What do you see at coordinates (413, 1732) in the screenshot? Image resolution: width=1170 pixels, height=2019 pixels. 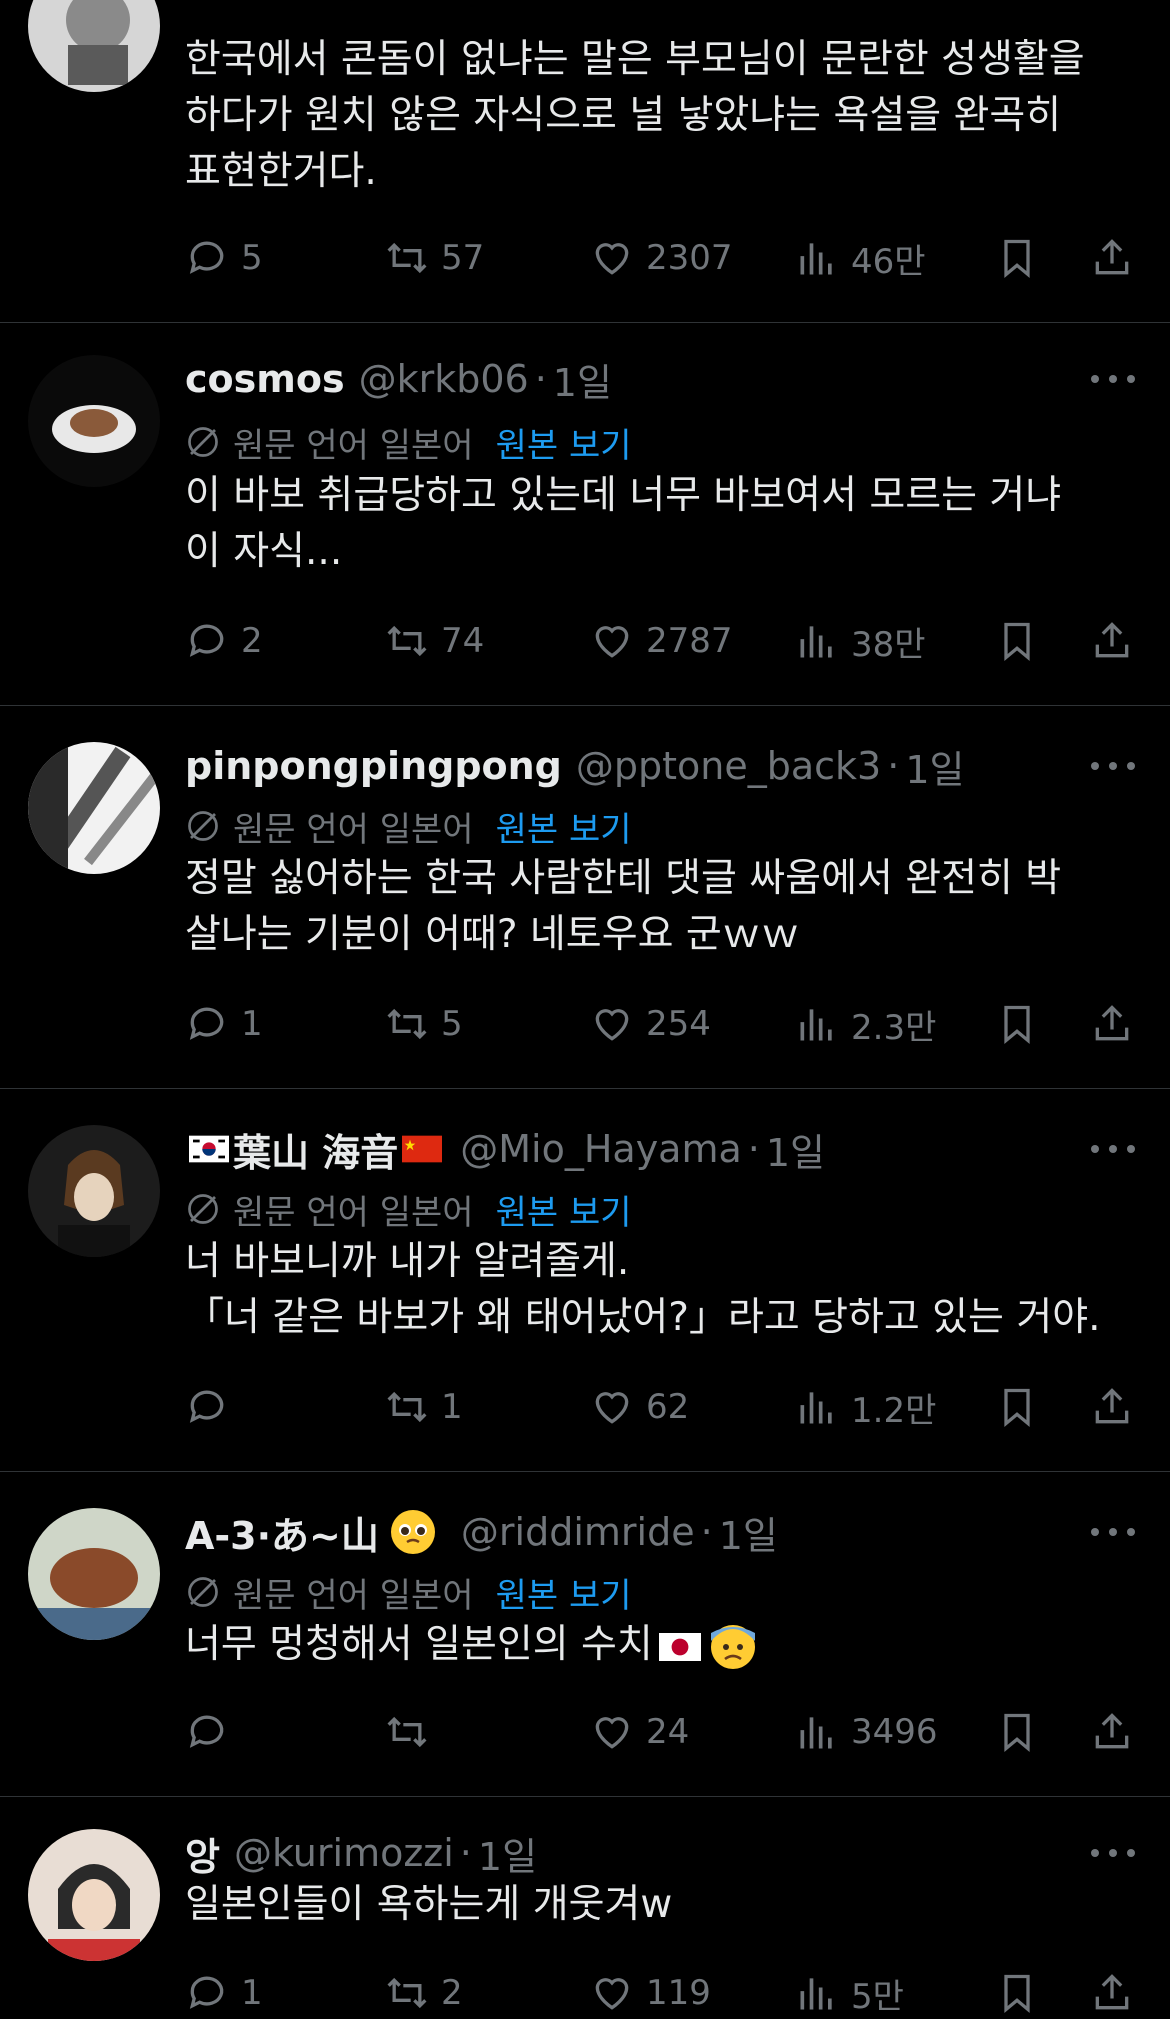 I see `retweet-button` at bounding box center [413, 1732].